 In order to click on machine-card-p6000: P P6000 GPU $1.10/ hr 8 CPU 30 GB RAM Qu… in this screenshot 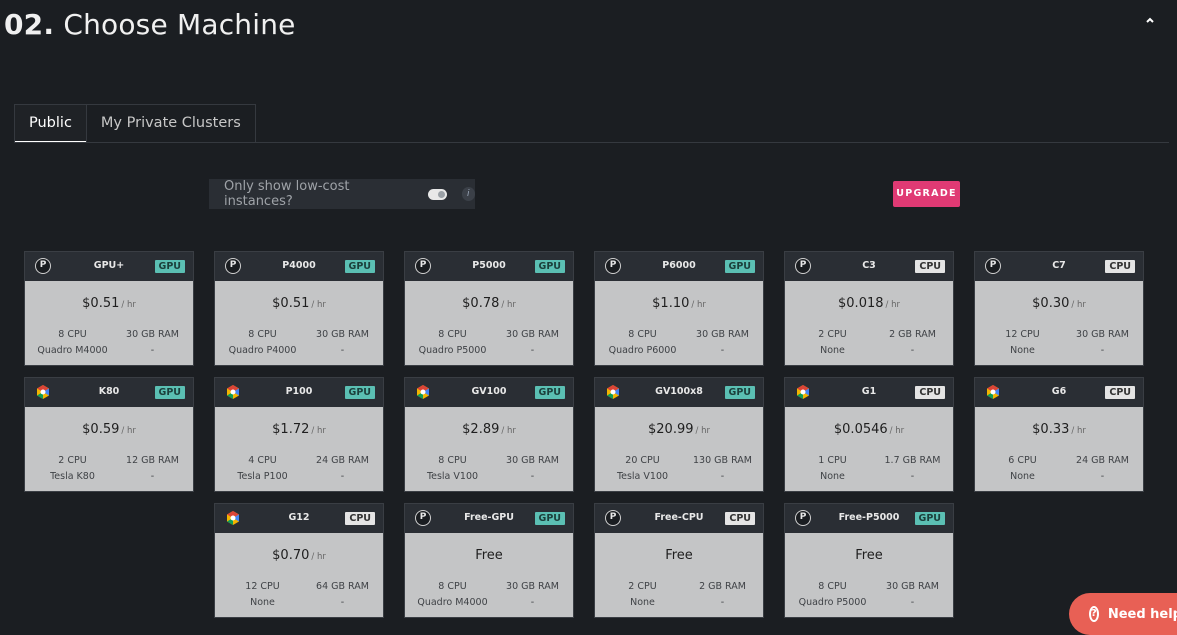, I will do `click(679, 308)`.